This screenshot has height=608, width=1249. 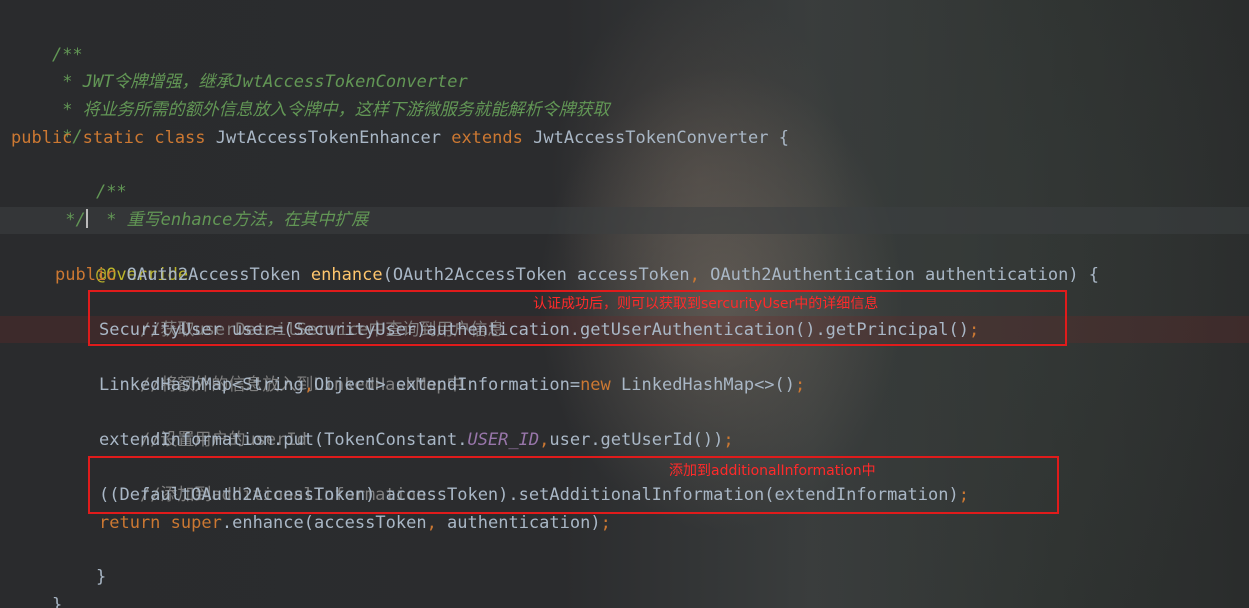 What do you see at coordinates (281, 370) in the screenshot?
I see `code-line: //将额外的信息放入到LinkedHashMap中` at bounding box center [281, 370].